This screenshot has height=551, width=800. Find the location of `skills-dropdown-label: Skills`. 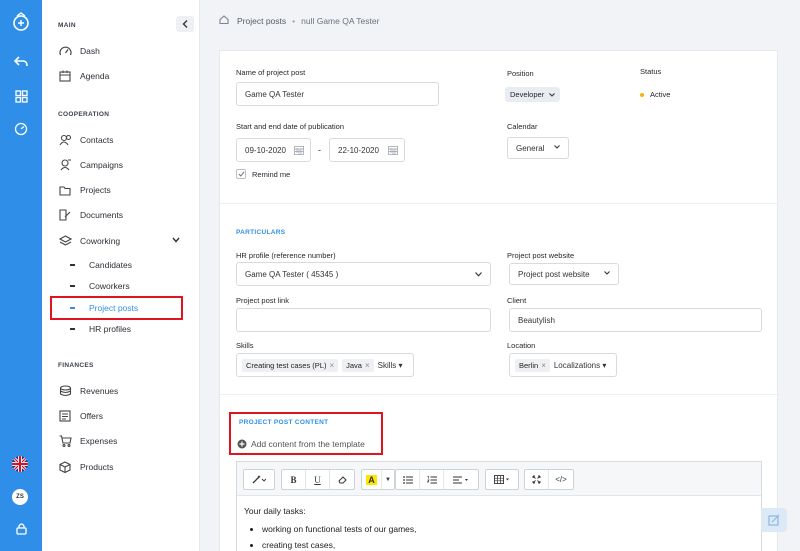

skills-dropdown-label: Skills is located at coordinates (387, 365).